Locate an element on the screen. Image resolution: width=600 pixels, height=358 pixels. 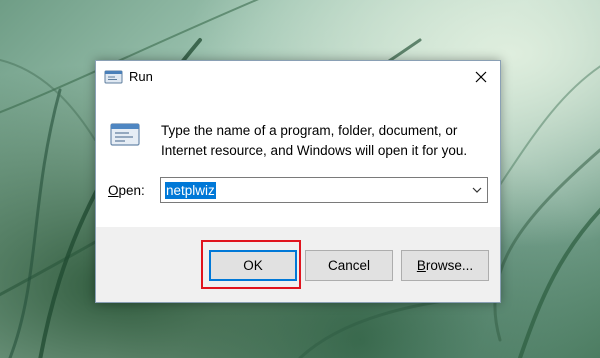
run-program-icon is located at coordinates (126, 135).